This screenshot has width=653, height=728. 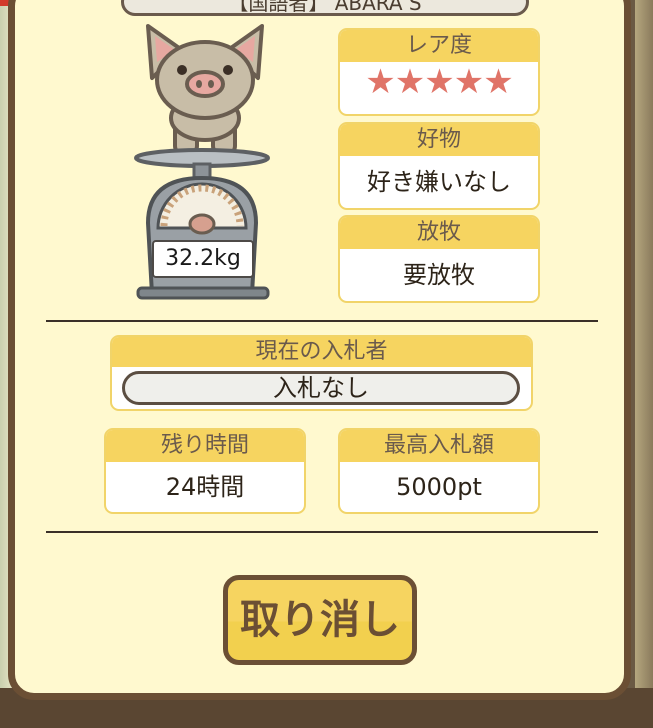 I want to click on divider-bottom, so click(x=322, y=532).